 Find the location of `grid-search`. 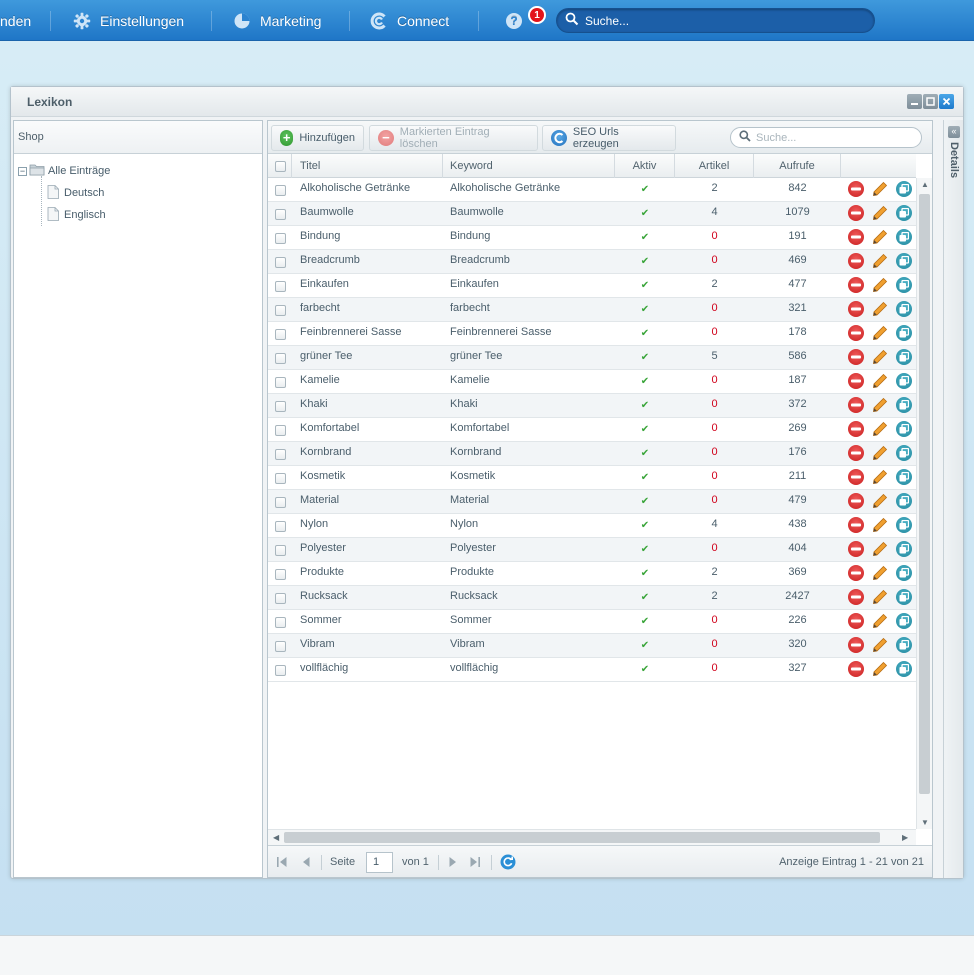

grid-search is located at coordinates (826, 137).